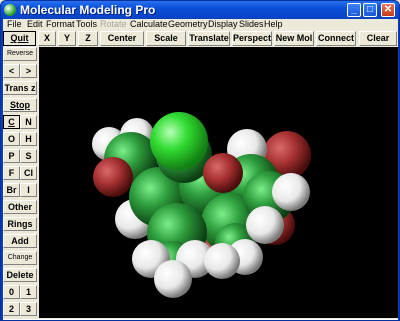  What do you see at coordinates (28, 122) in the screenshot?
I see `element-n-button: N` at bounding box center [28, 122].